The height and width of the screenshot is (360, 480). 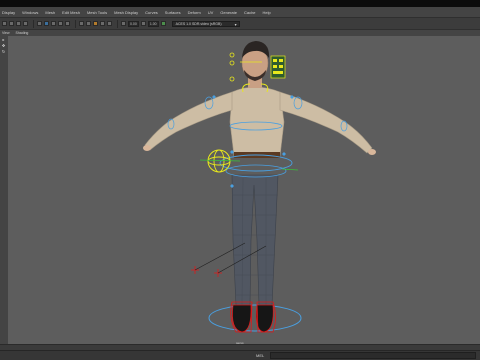 What do you see at coordinates (194, 12) in the screenshot?
I see `menu-deform: Deform` at bounding box center [194, 12].